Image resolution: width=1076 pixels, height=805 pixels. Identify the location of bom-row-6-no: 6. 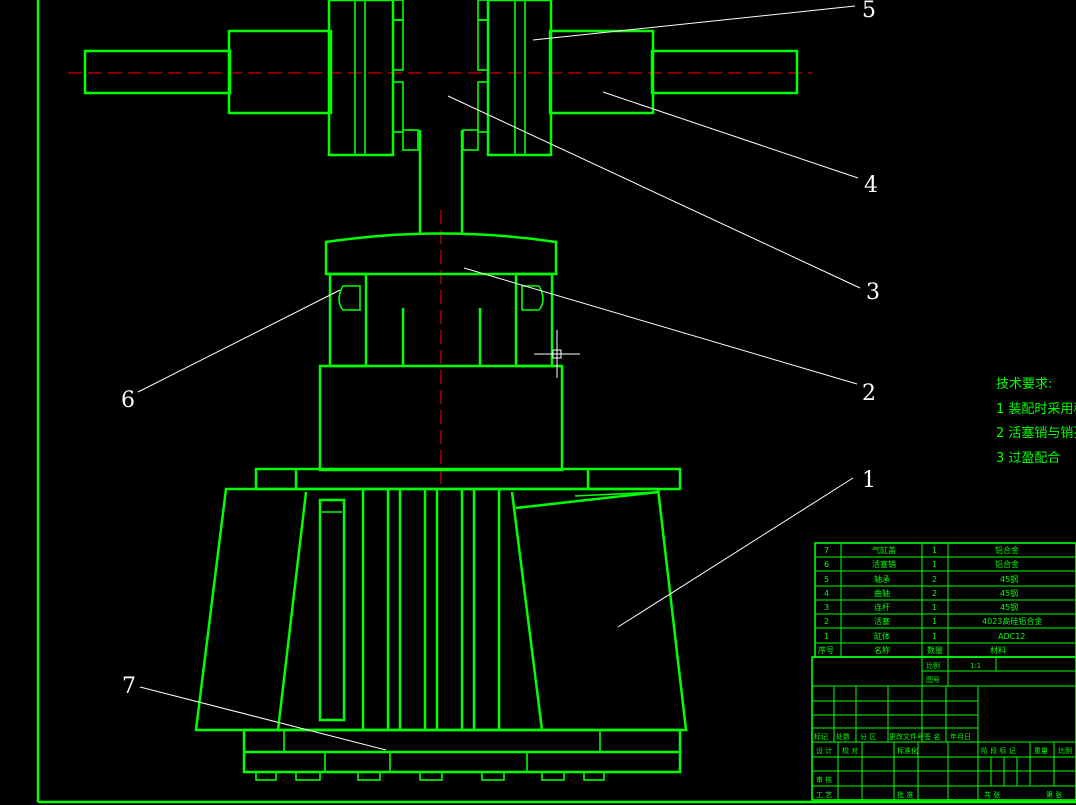
(826, 564).